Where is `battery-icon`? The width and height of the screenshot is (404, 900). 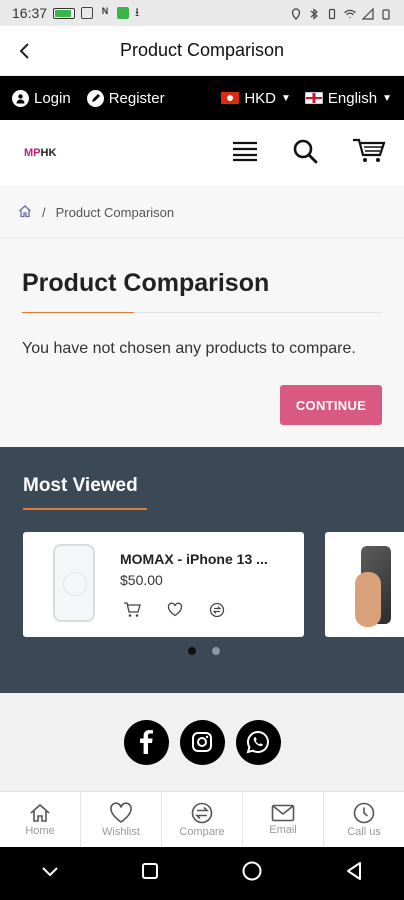 battery-icon is located at coordinates (64, 13).